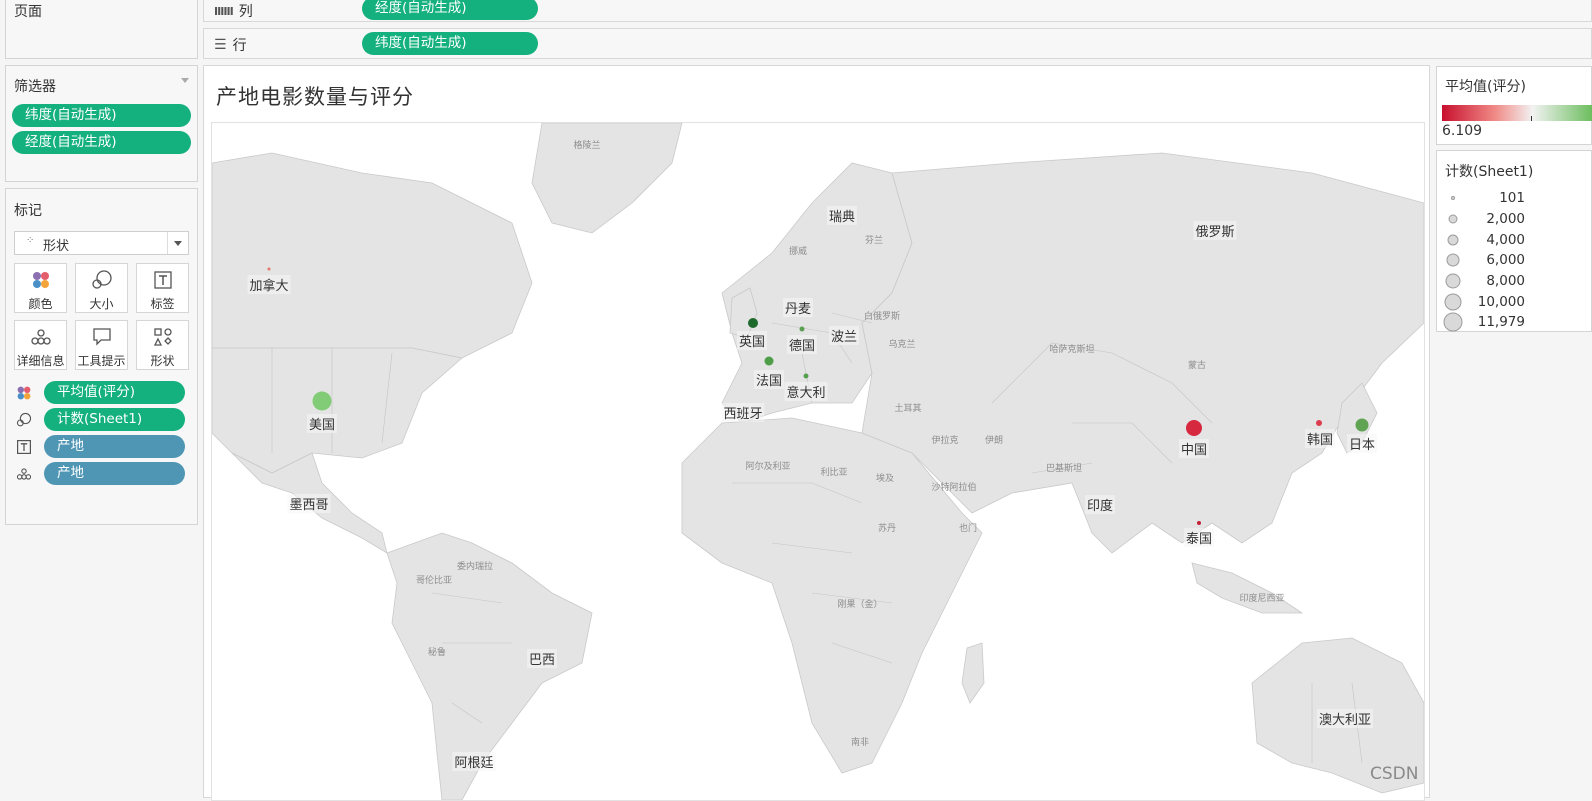 Image resolution: width=1592 pixels, height=801 pixels. Describe the element at coordinates (1512, 322) in the screenshot. I see `size-legend-item: 11,979` at that location.